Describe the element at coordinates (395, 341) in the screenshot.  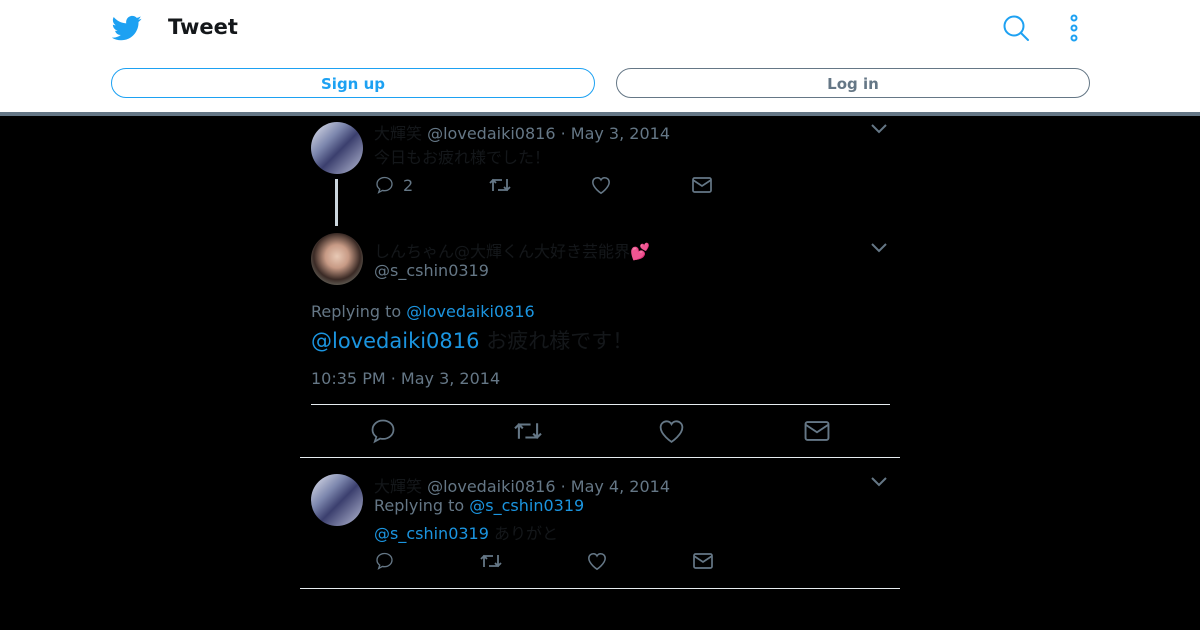
I see `mention-link: @lovedaiki0816` at that location.